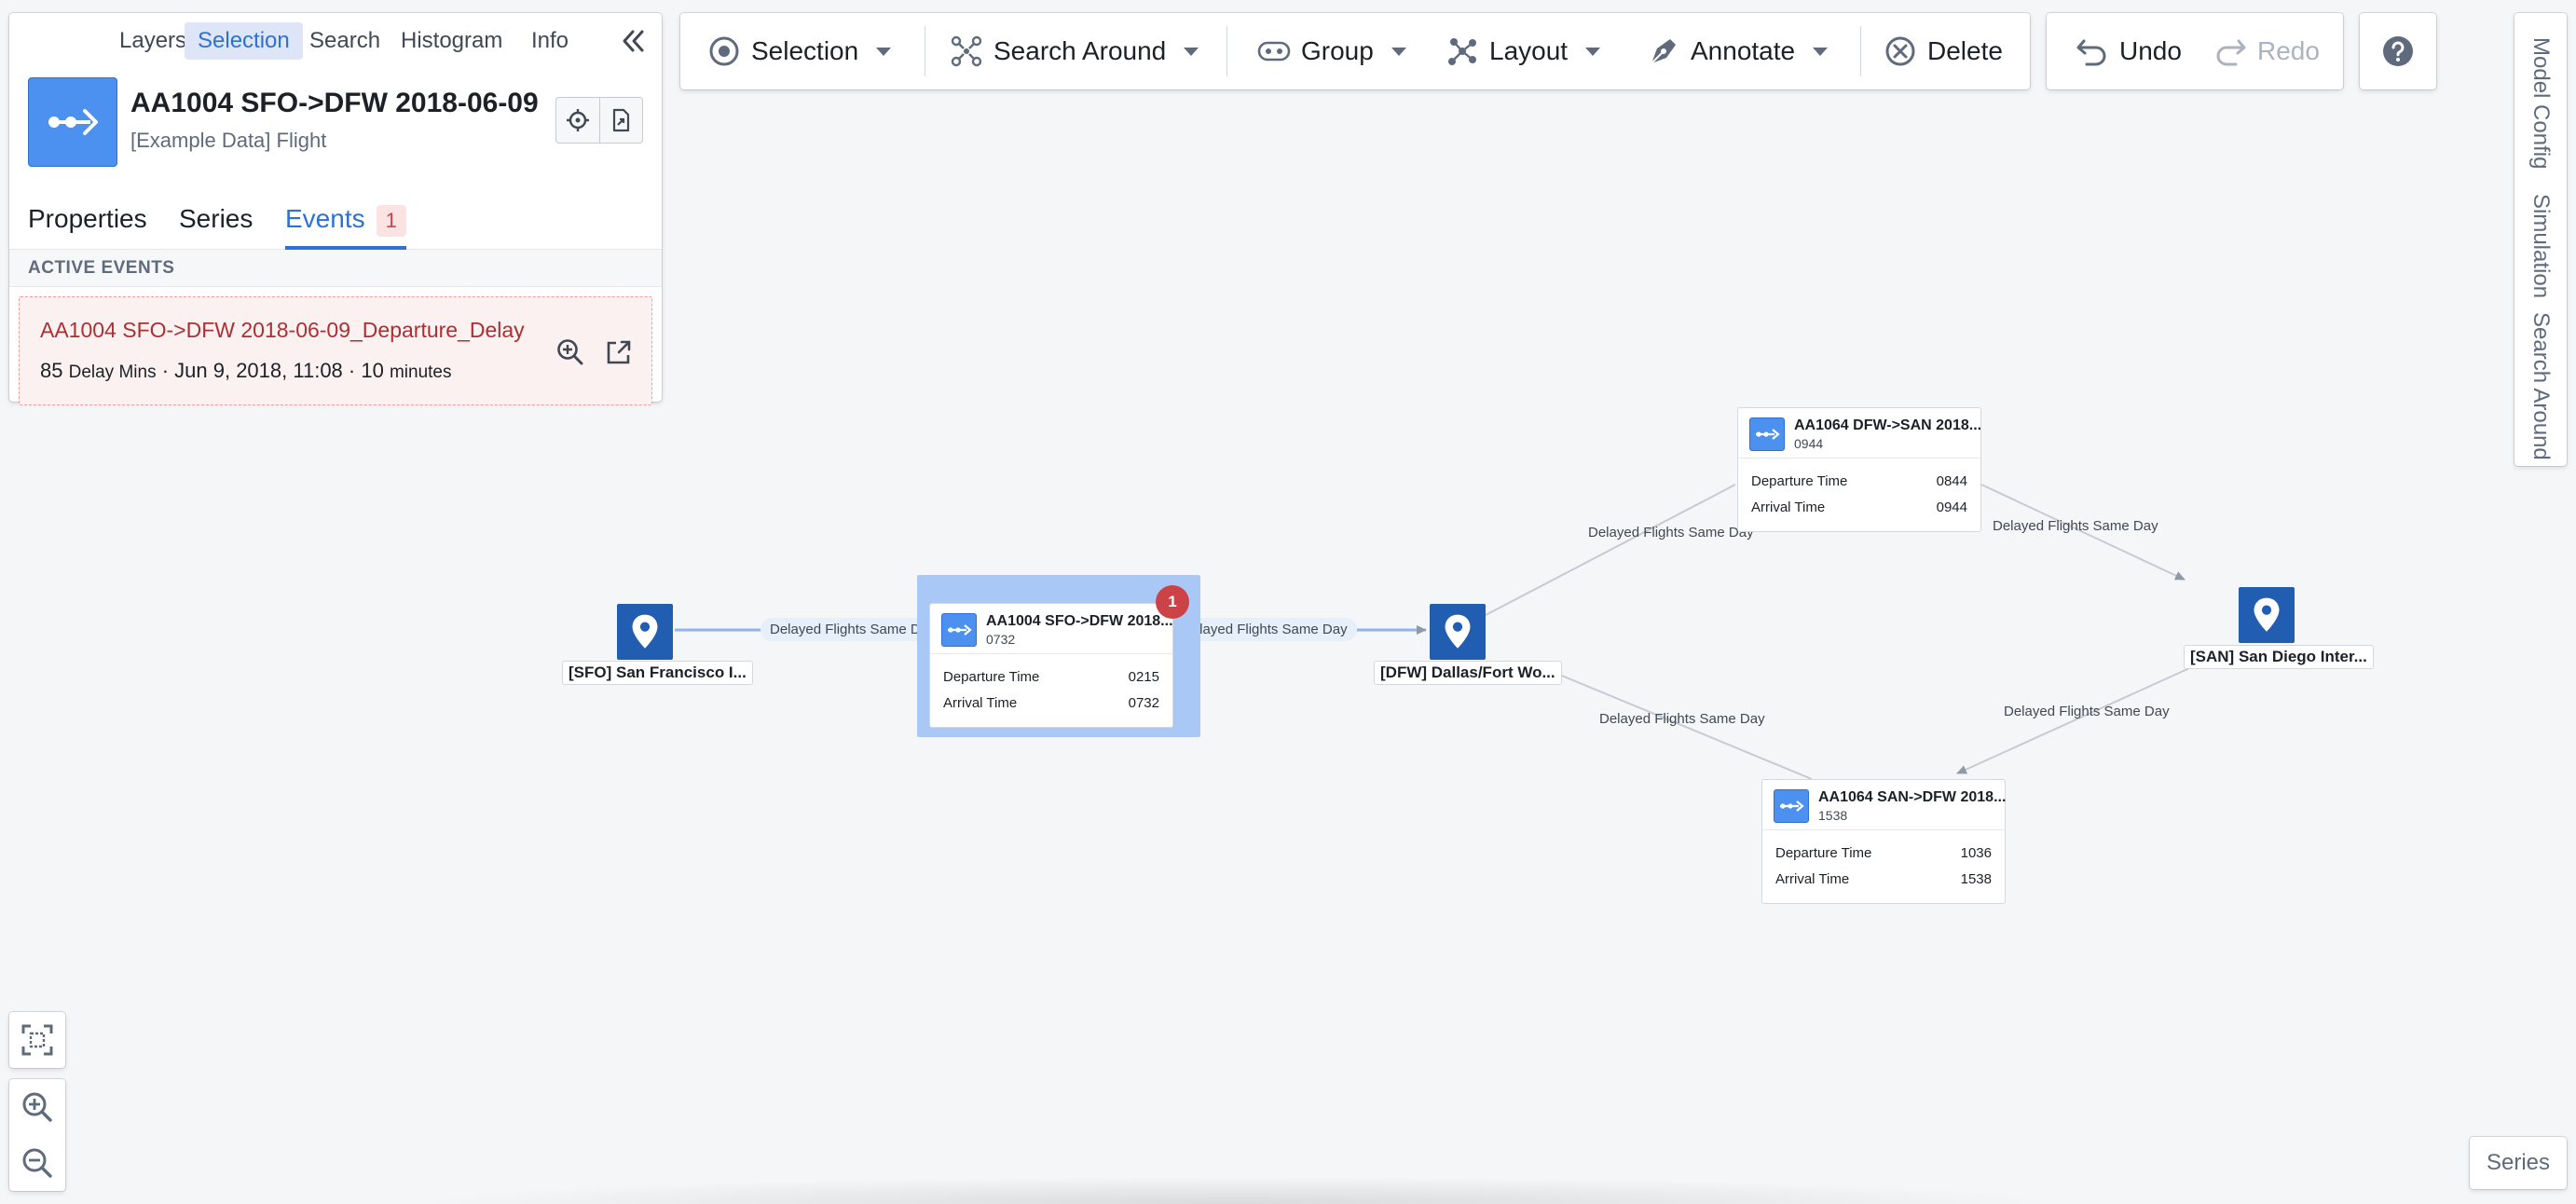 This screenshot has height=1204, width=2576. Describe the element at coordinates (420, 372) in the screenshot. I see `event-duration-unit: minutes` at that location.